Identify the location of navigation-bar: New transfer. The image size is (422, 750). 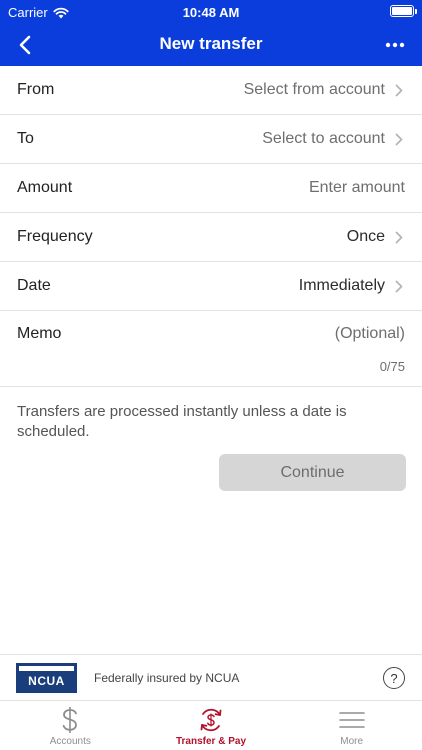
(211, 45).